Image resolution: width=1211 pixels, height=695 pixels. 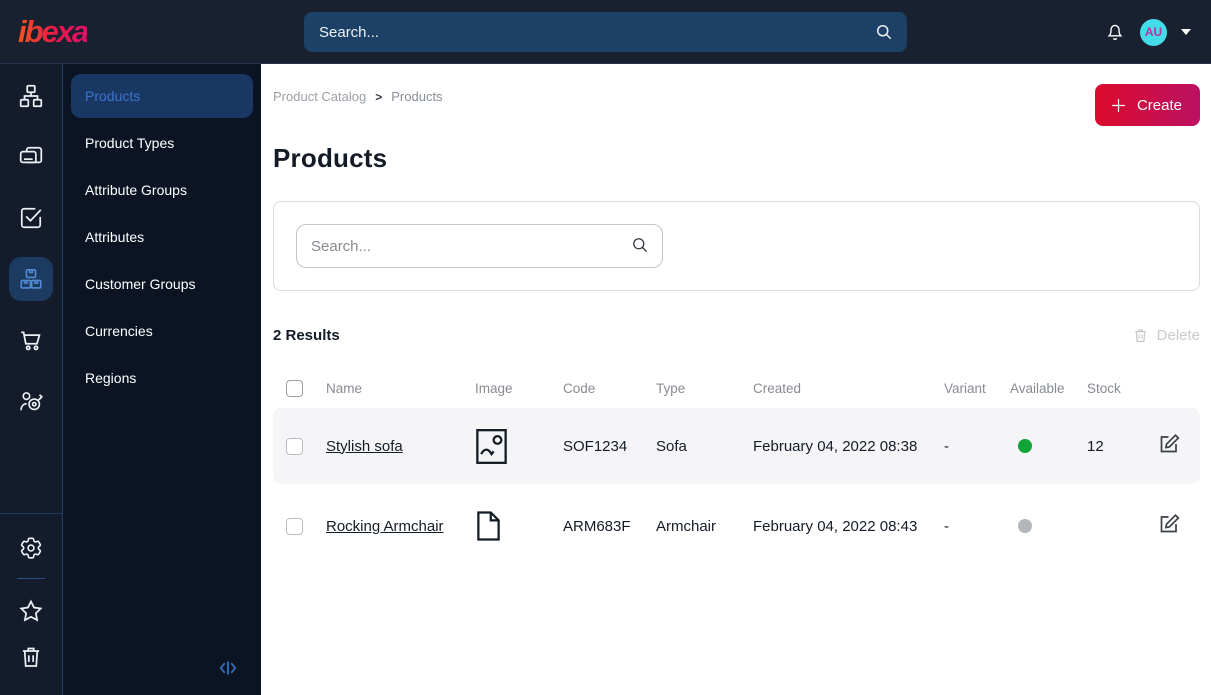 I want to click on page-title: Products, so click(x=330, y=158).